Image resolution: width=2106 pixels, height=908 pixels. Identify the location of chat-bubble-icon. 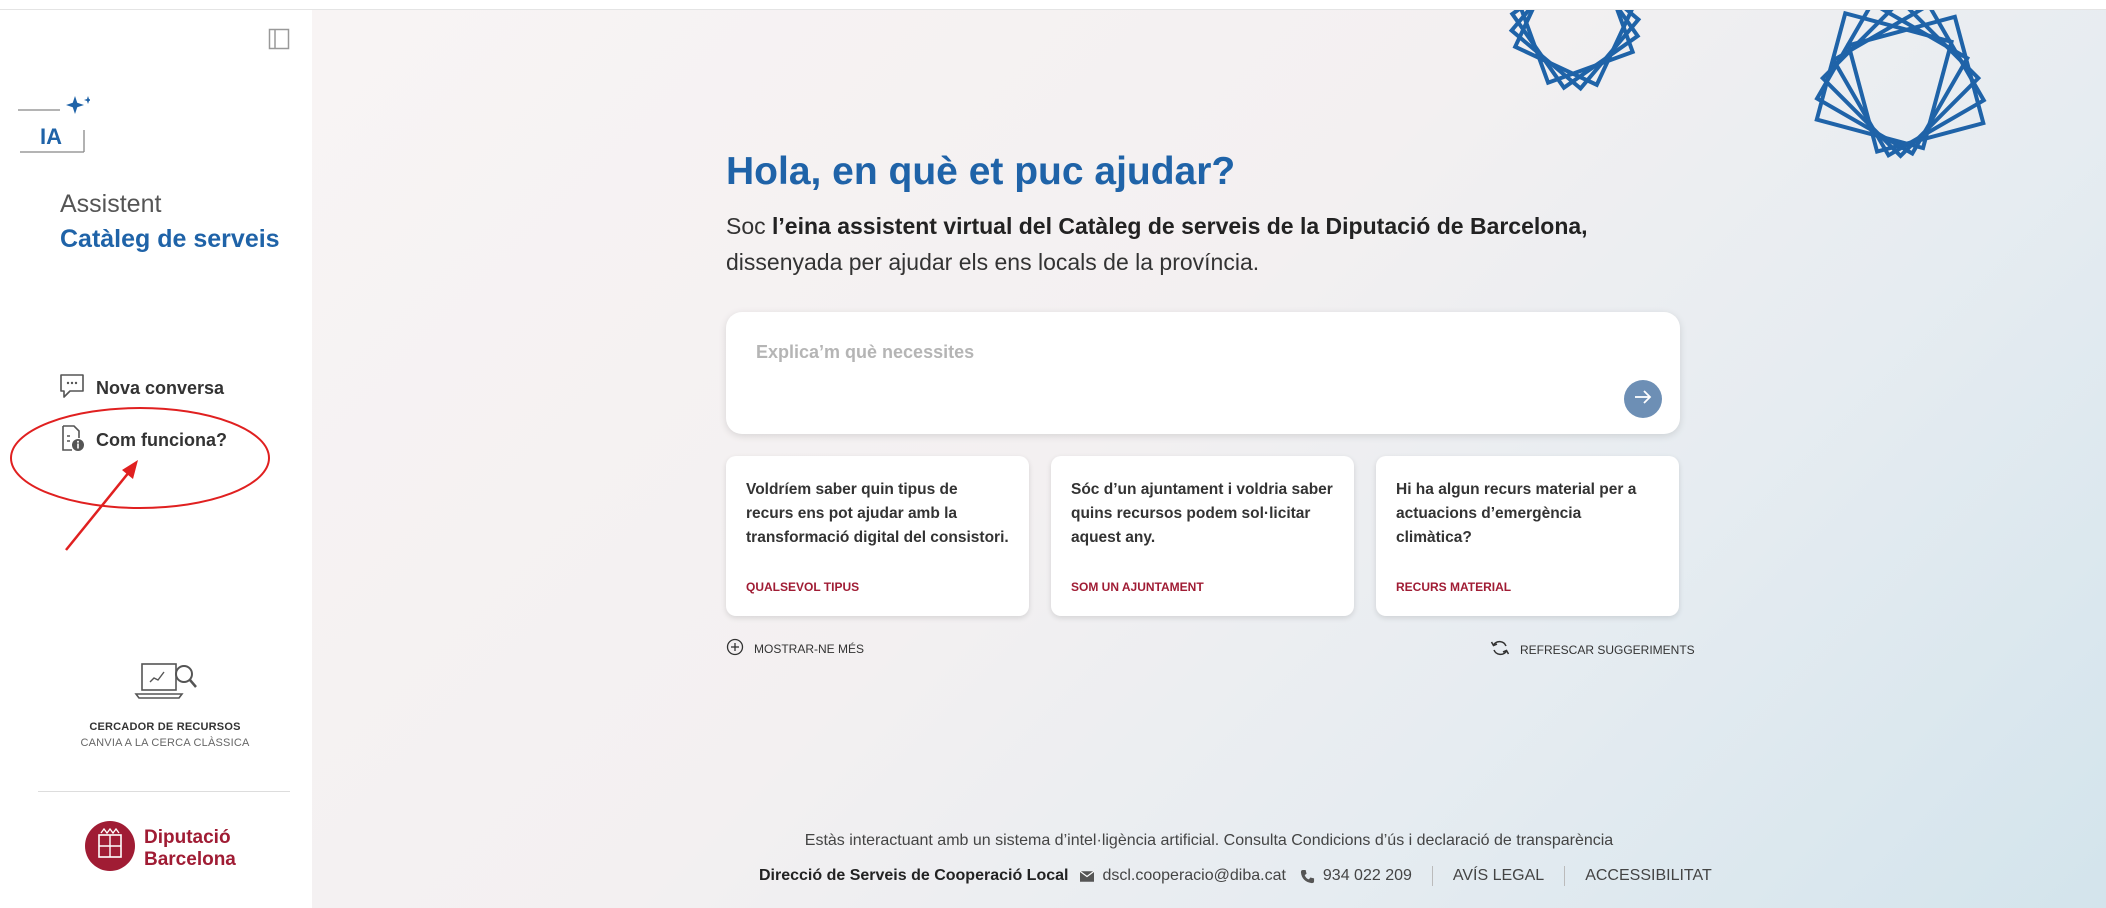
(72, 388).